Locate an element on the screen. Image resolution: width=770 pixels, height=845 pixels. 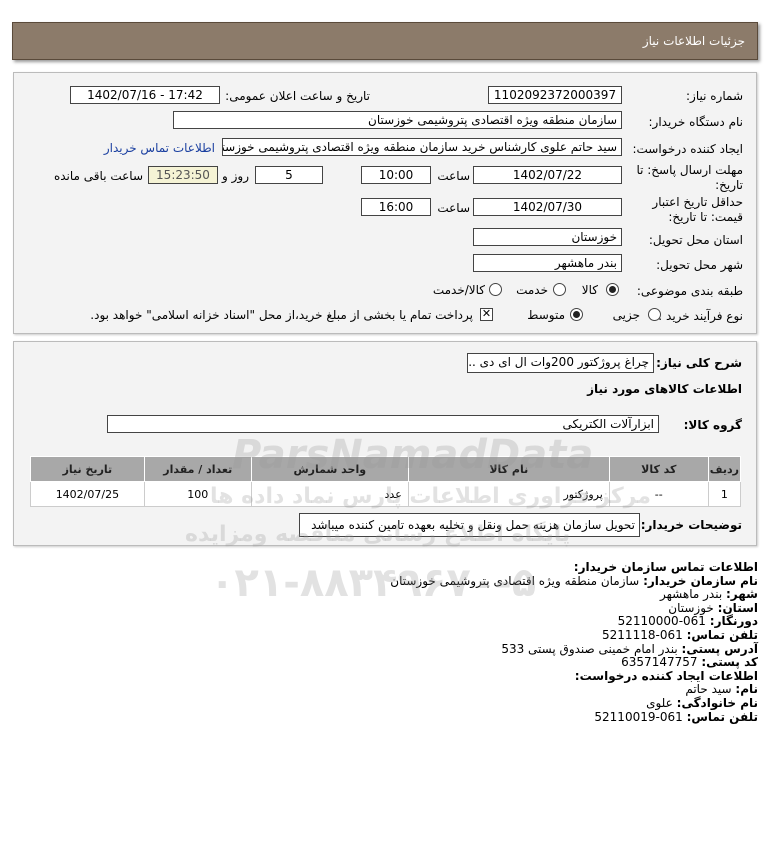
process-label: نوع فرآیند خرید : is located at coordinates (700, 316).